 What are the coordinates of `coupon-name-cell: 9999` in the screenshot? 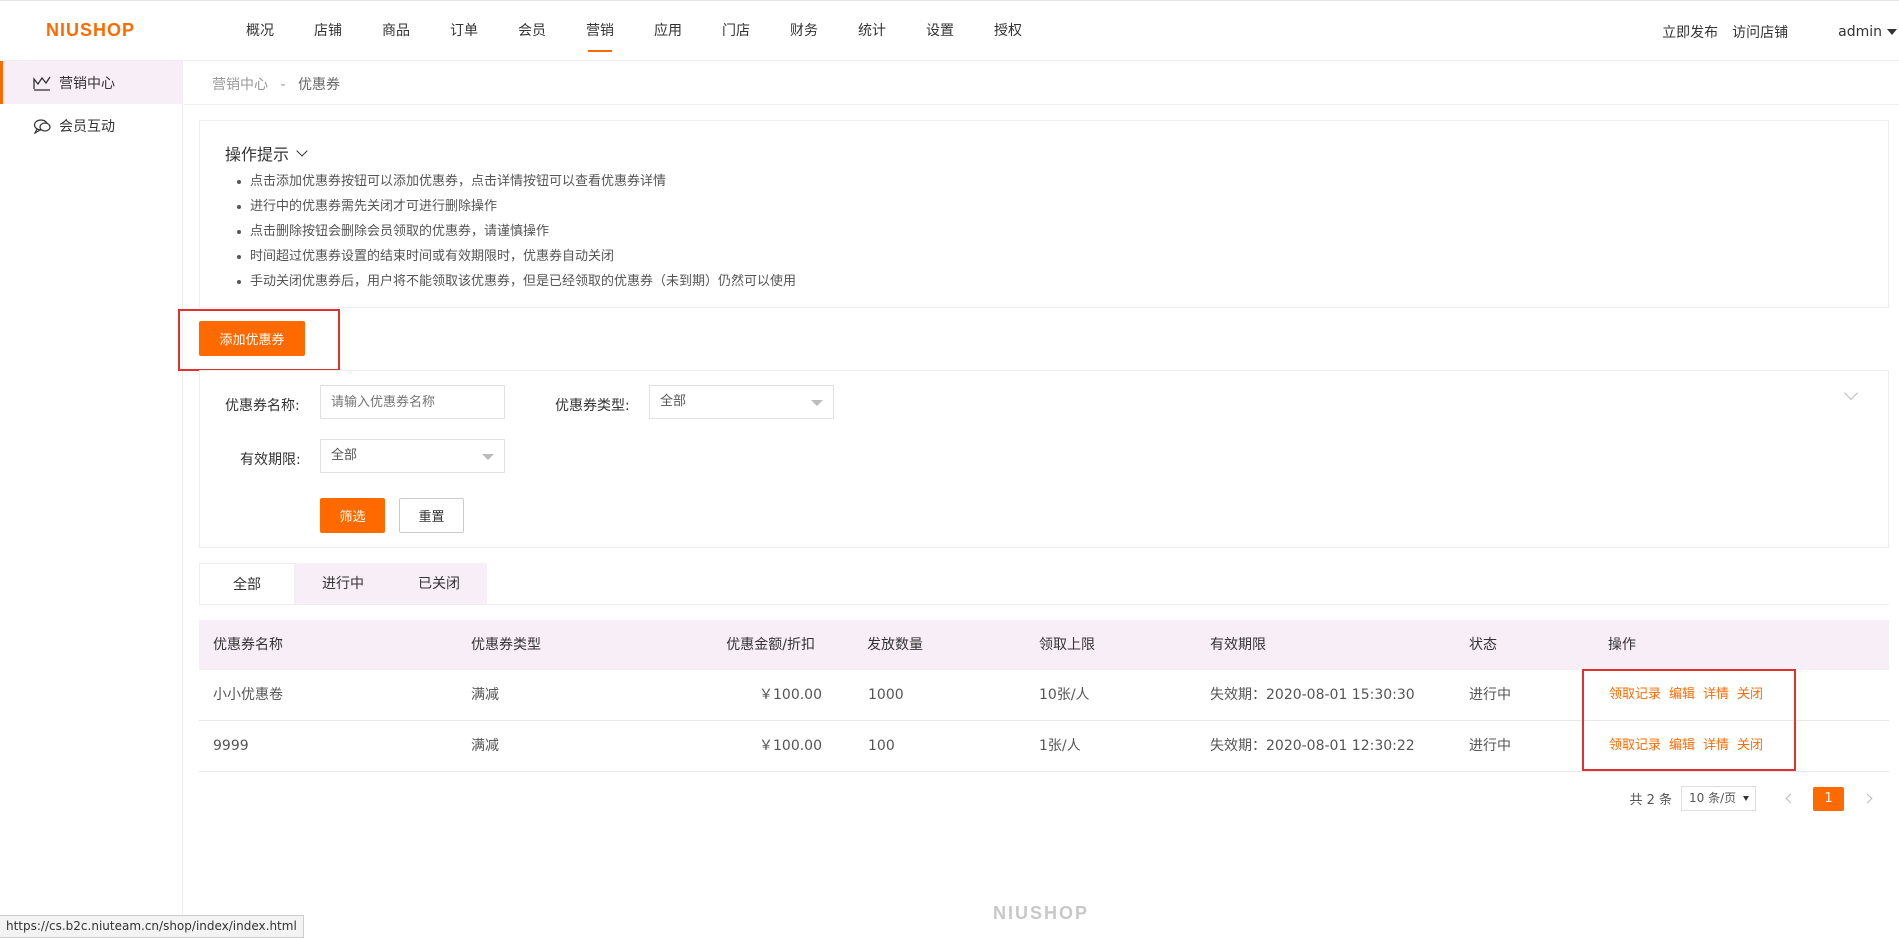 It's located at (231, 746).